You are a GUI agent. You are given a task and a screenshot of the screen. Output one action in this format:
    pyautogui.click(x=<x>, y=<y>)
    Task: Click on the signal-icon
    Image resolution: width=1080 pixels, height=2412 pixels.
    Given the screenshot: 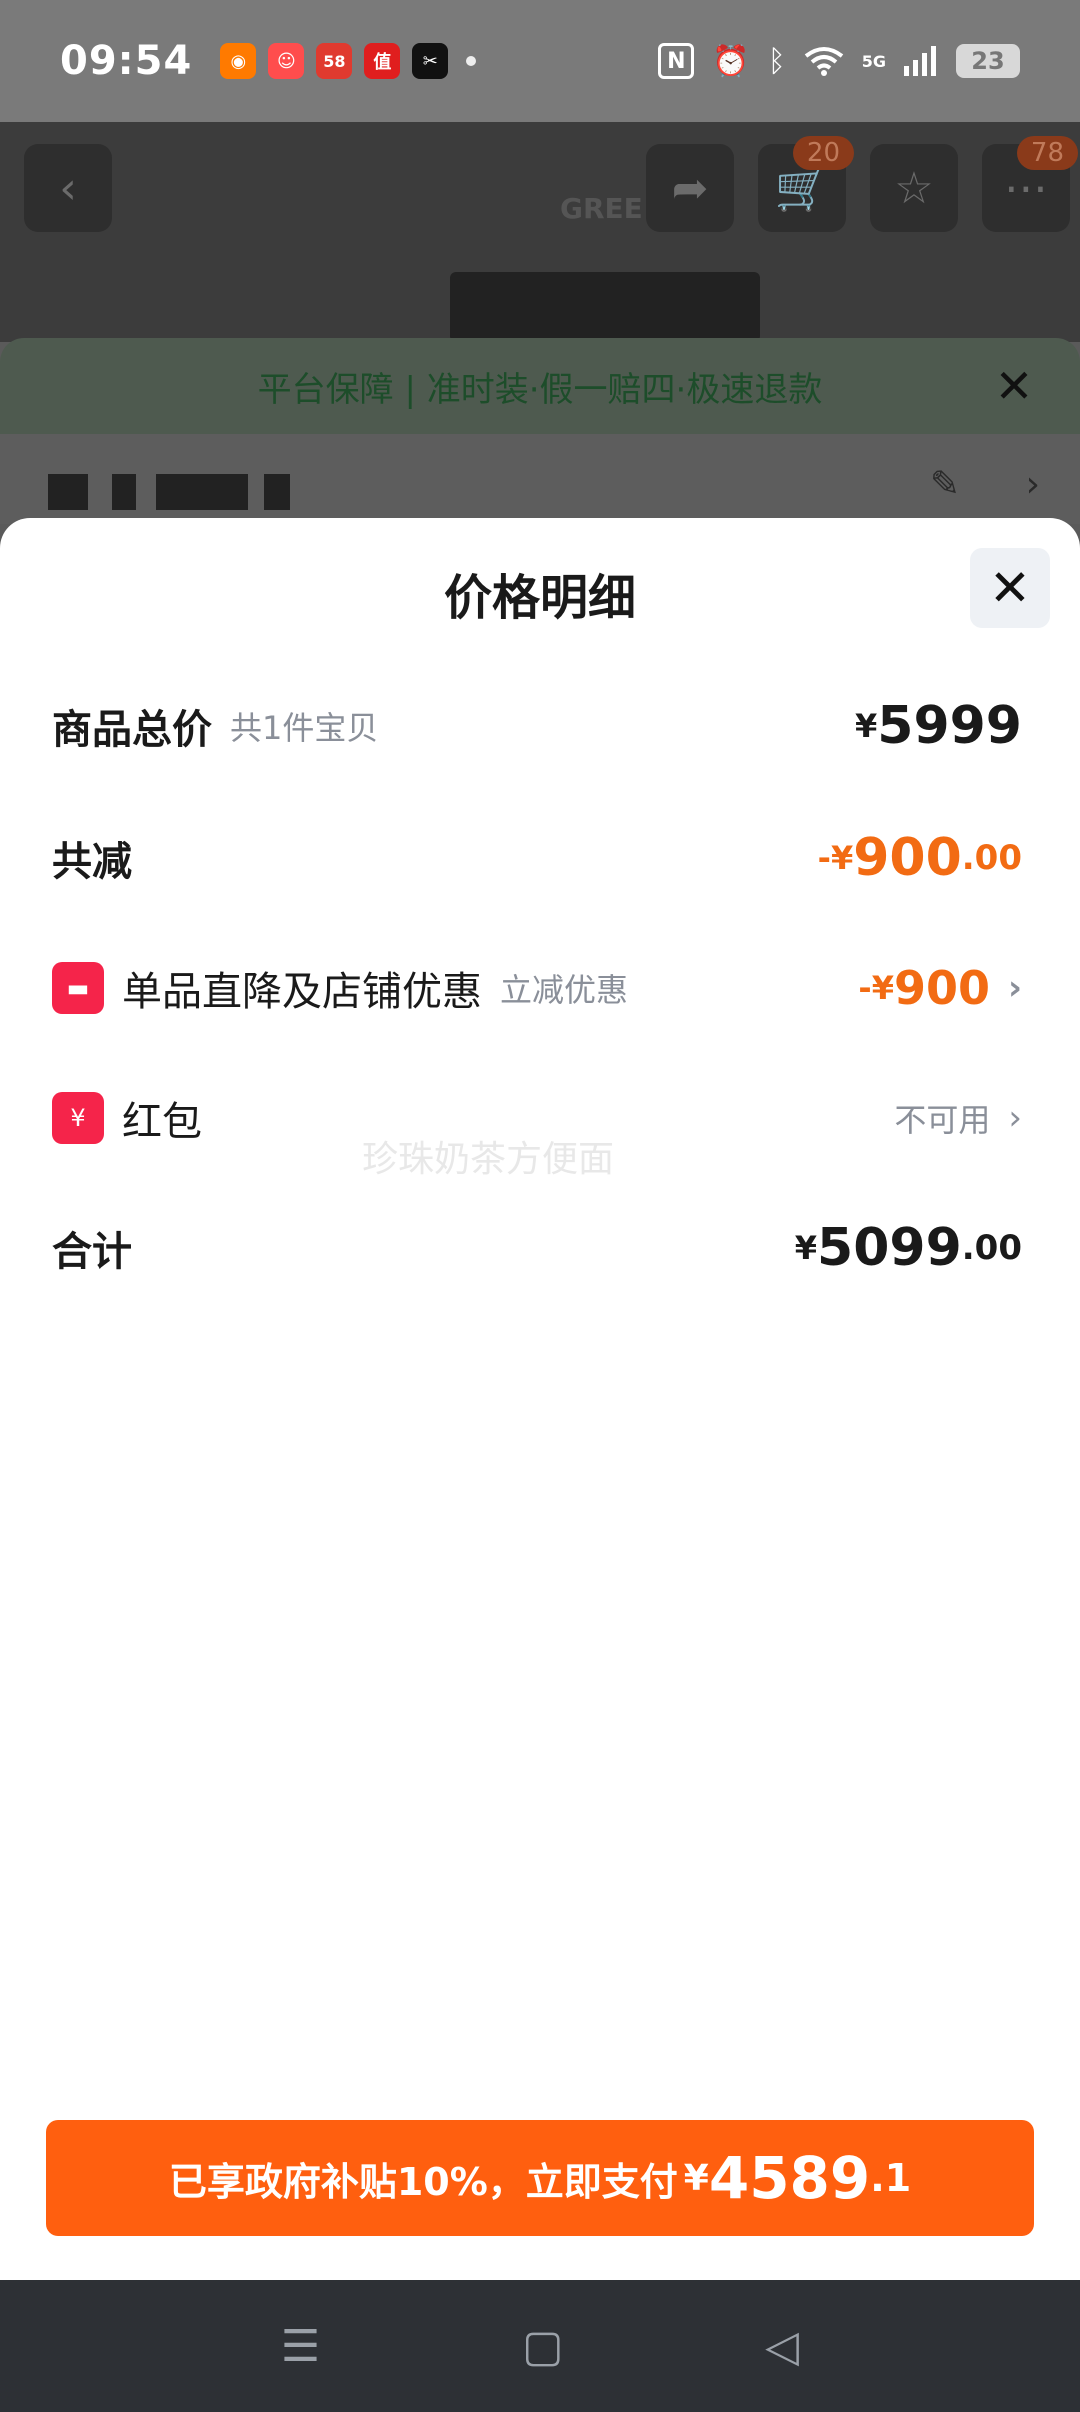 What is the action you would take?
    pyautogui.click(x=920, y=61)
    